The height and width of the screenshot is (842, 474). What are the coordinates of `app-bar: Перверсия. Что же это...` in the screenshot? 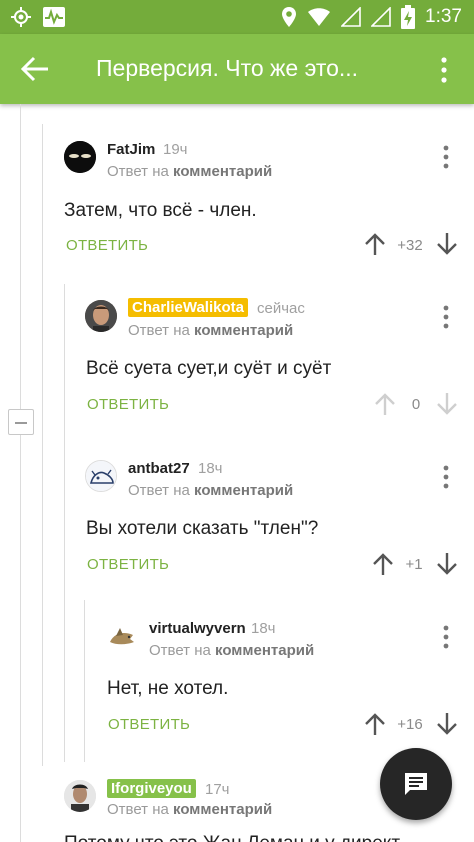 It's located at (237, 69).